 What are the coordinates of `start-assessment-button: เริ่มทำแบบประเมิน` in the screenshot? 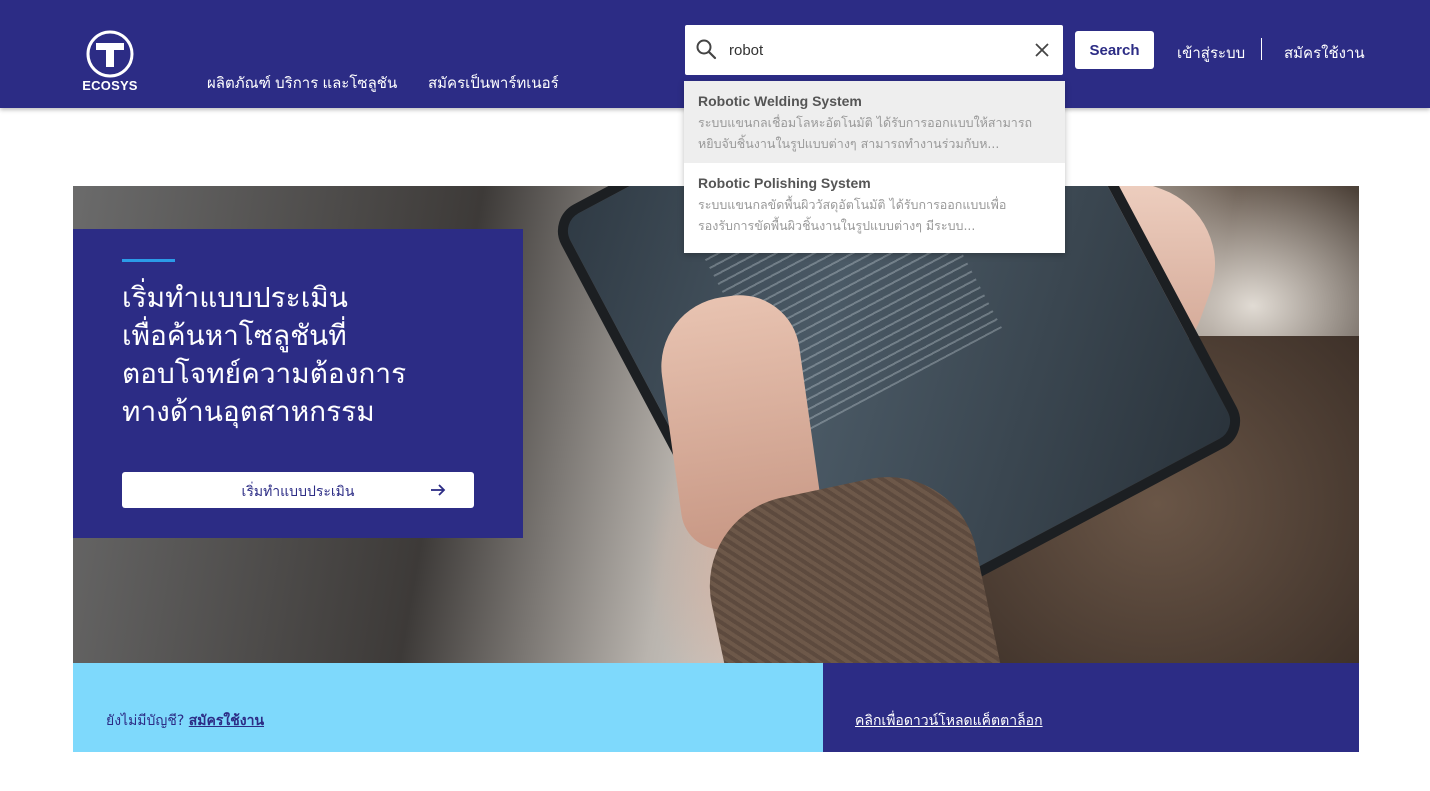 It's located at (298, 490).